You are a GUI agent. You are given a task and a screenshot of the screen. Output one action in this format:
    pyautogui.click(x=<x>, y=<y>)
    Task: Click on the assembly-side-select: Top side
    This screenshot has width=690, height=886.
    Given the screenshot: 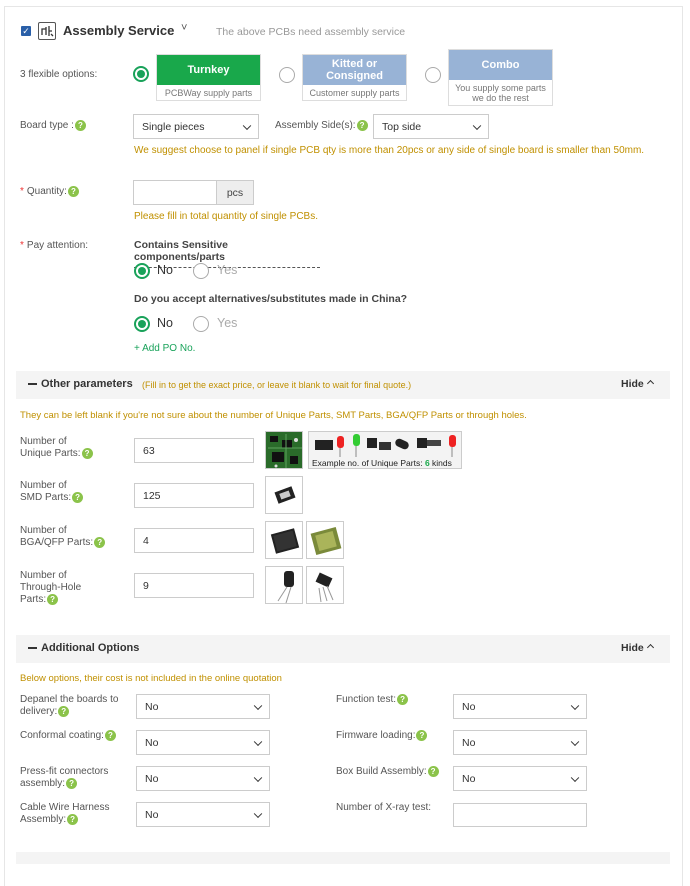 What is the action you would take?
    pyautogui.click(x=431, y=126)
    